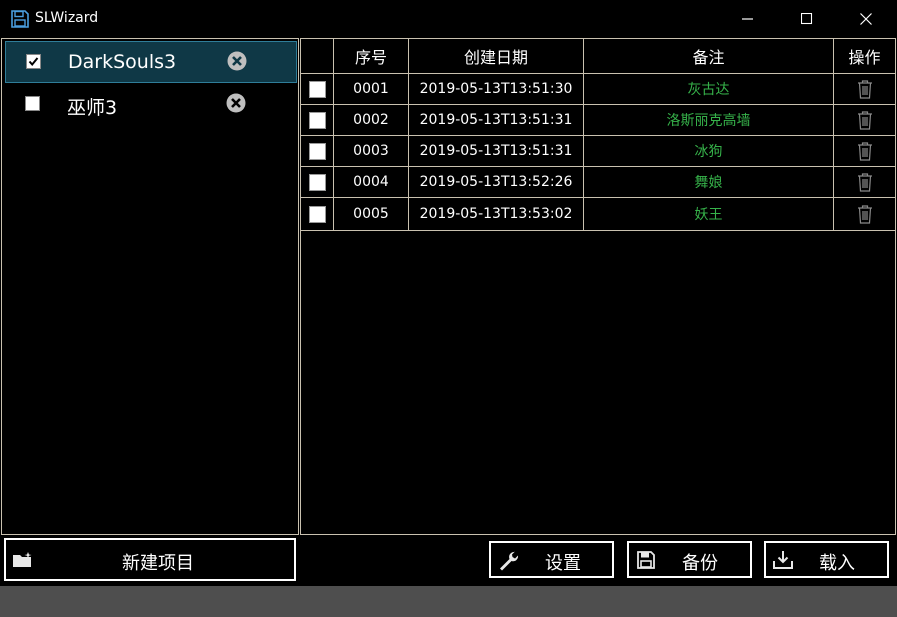 The image size is (897, 617). I want to click on checkmark-icon, so click(33, 62).